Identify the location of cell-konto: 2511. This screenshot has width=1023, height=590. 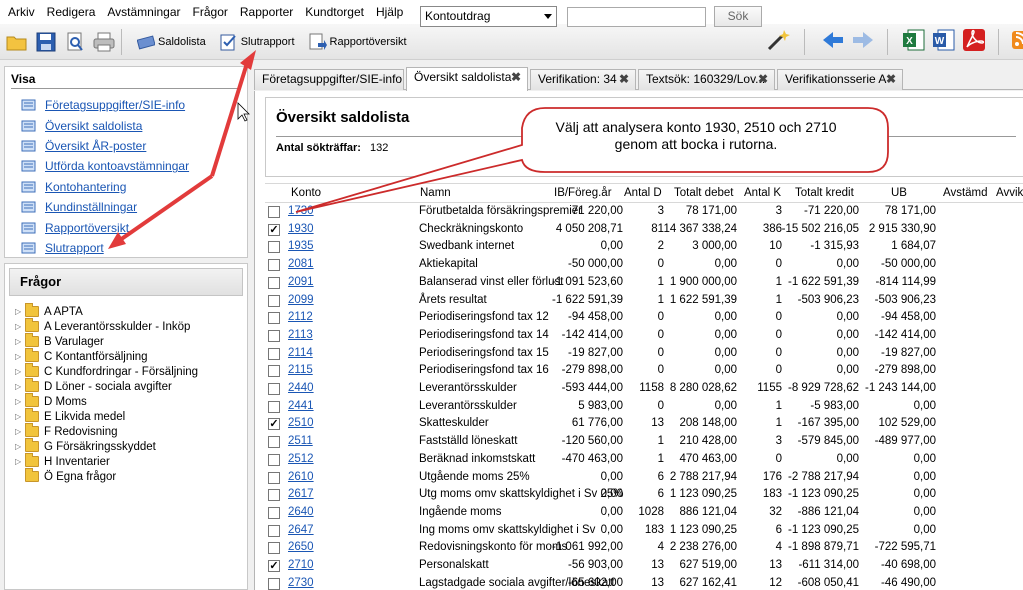
(300, 441).